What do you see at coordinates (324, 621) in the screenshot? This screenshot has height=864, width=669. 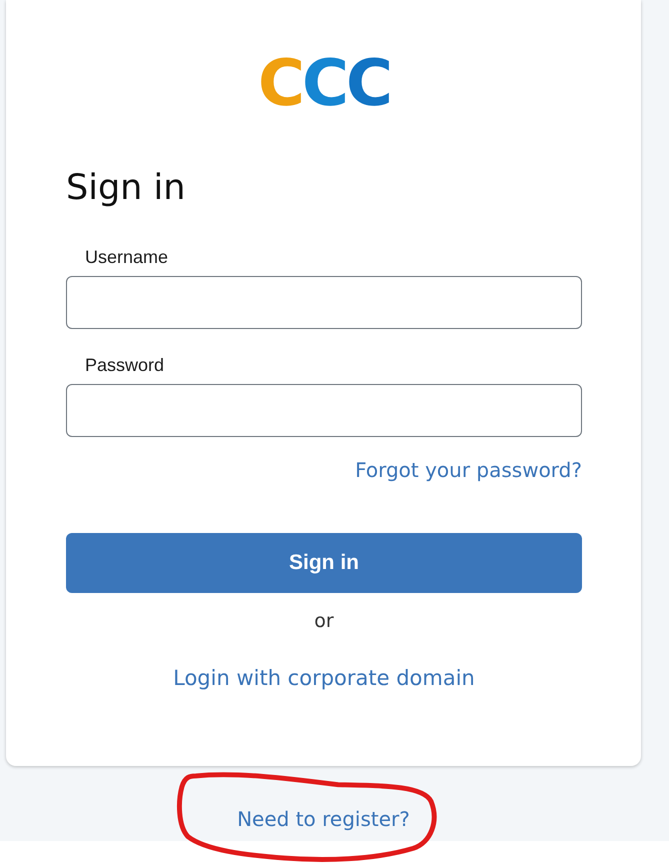 I see `separator-text: or` at bounding box center [324, 621].